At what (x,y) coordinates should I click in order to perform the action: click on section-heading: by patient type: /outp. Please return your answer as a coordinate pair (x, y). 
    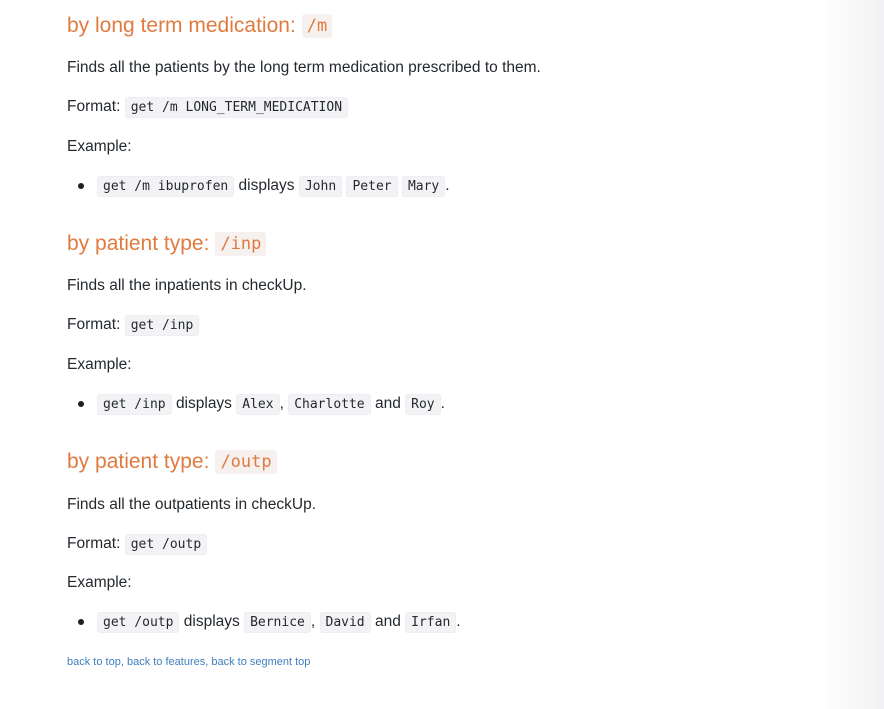
    Looking at the image, I should click on (457, 462).